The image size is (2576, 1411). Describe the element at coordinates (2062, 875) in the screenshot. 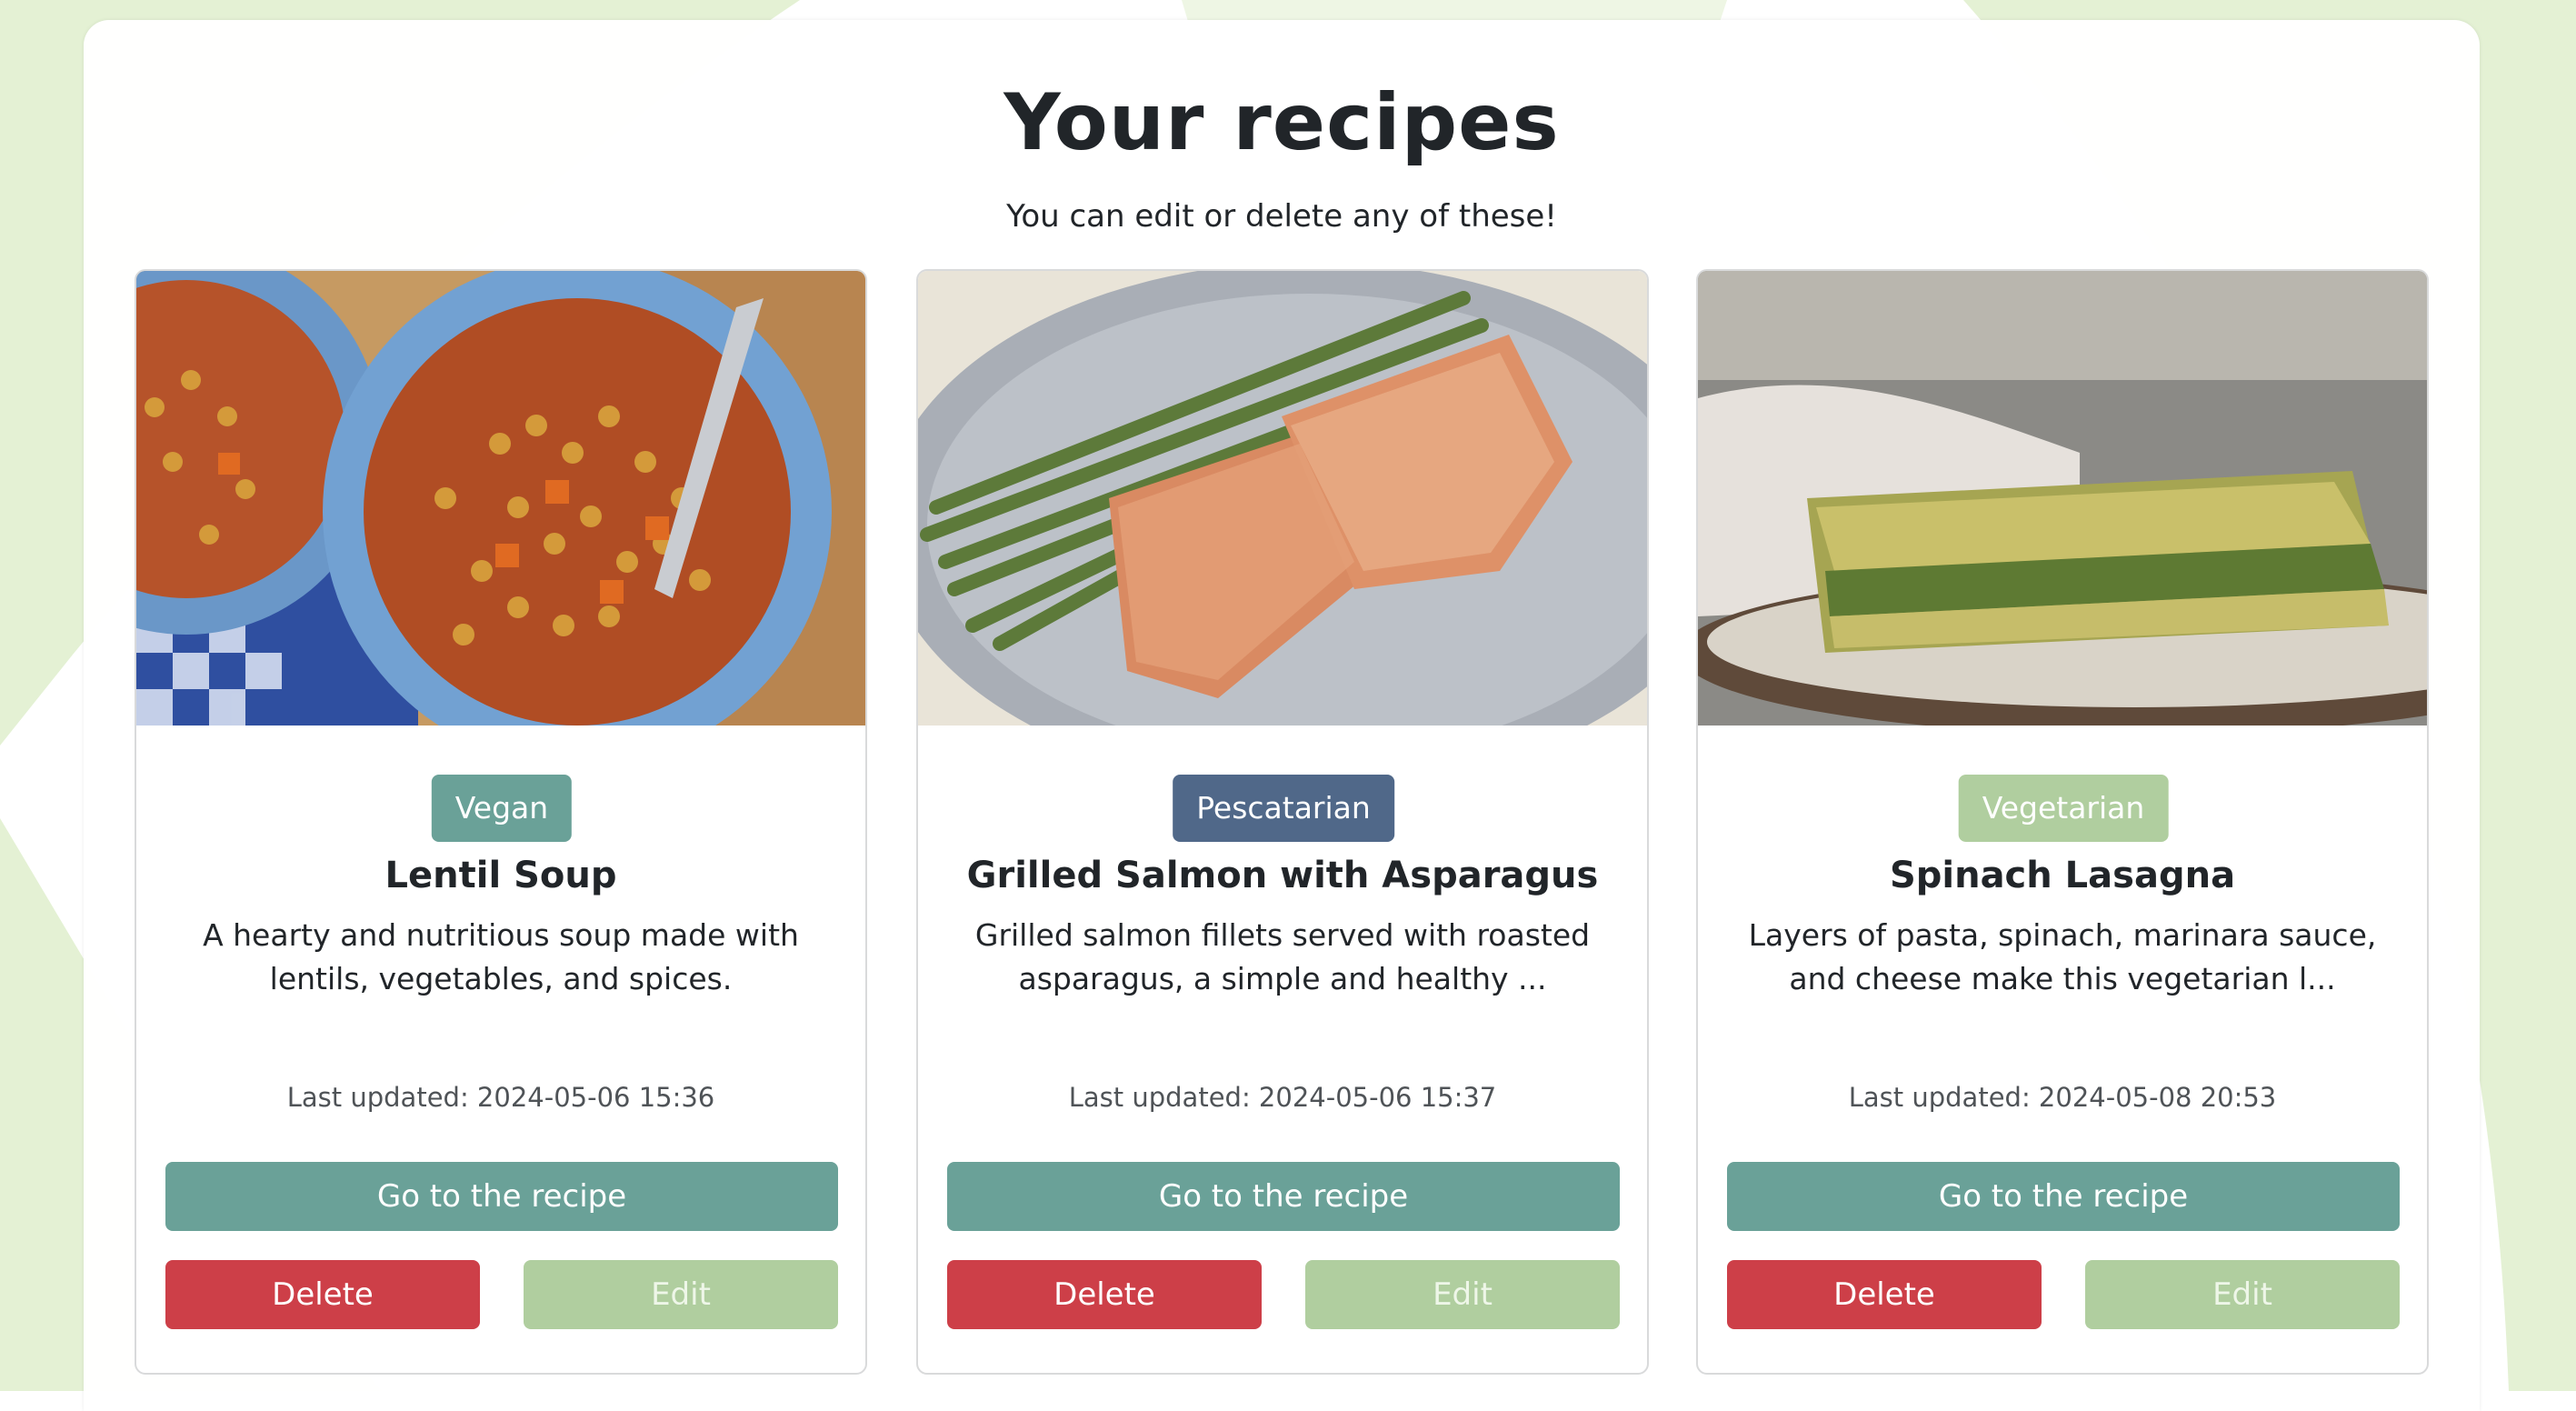

I see `recipe-title: Spinach Lasagna` at that location.